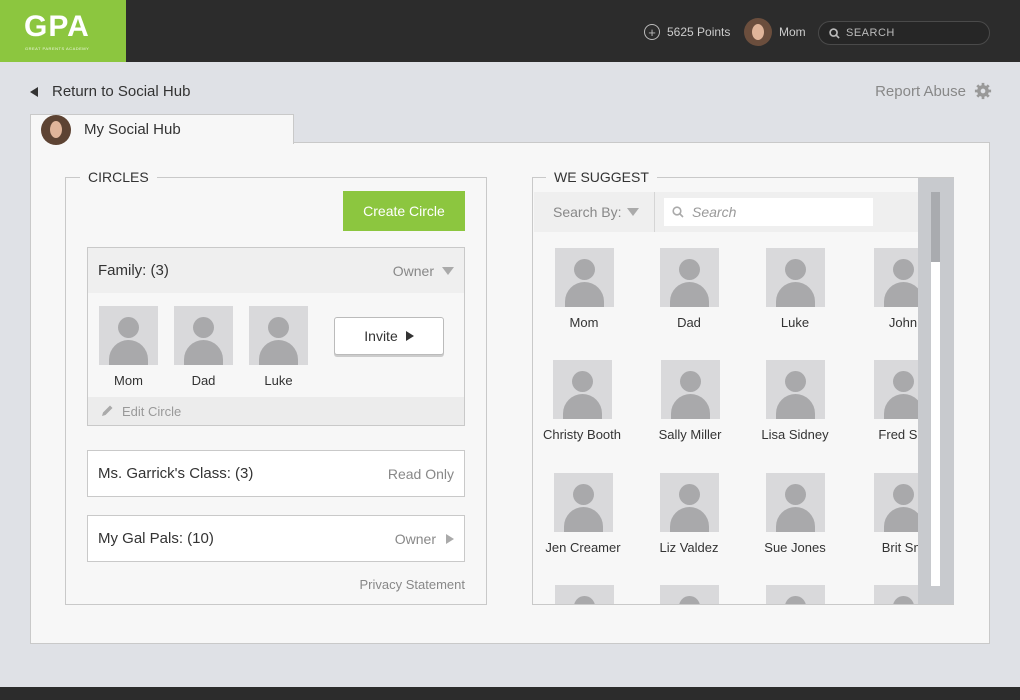 This screenshot has width=1020, height=700. I want to click on person-name: Lisa Sidney, so click(795, 434).